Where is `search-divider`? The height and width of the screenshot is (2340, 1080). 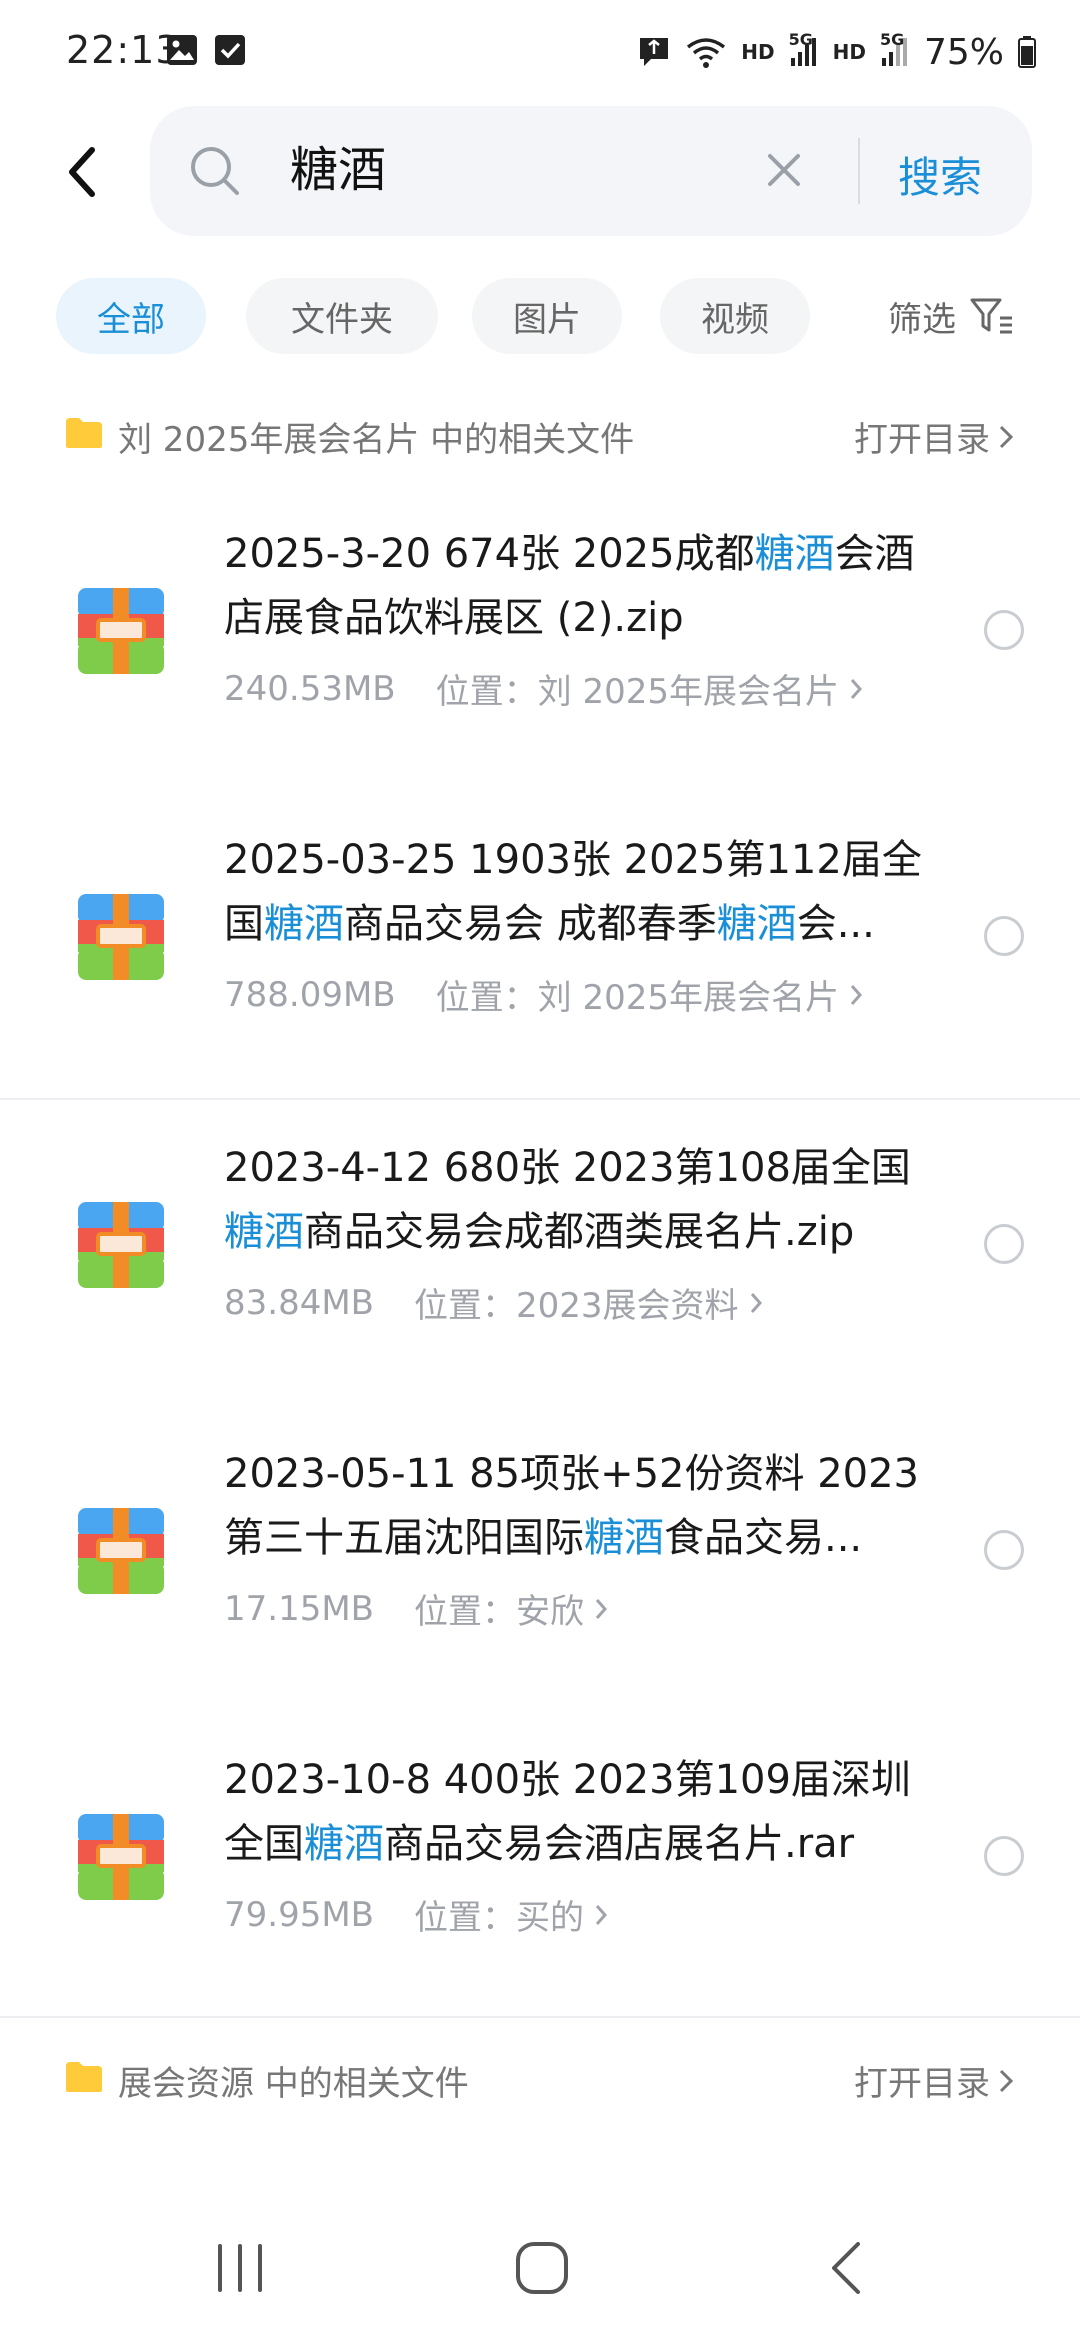
search-divider is located at coordinates (859, 171).